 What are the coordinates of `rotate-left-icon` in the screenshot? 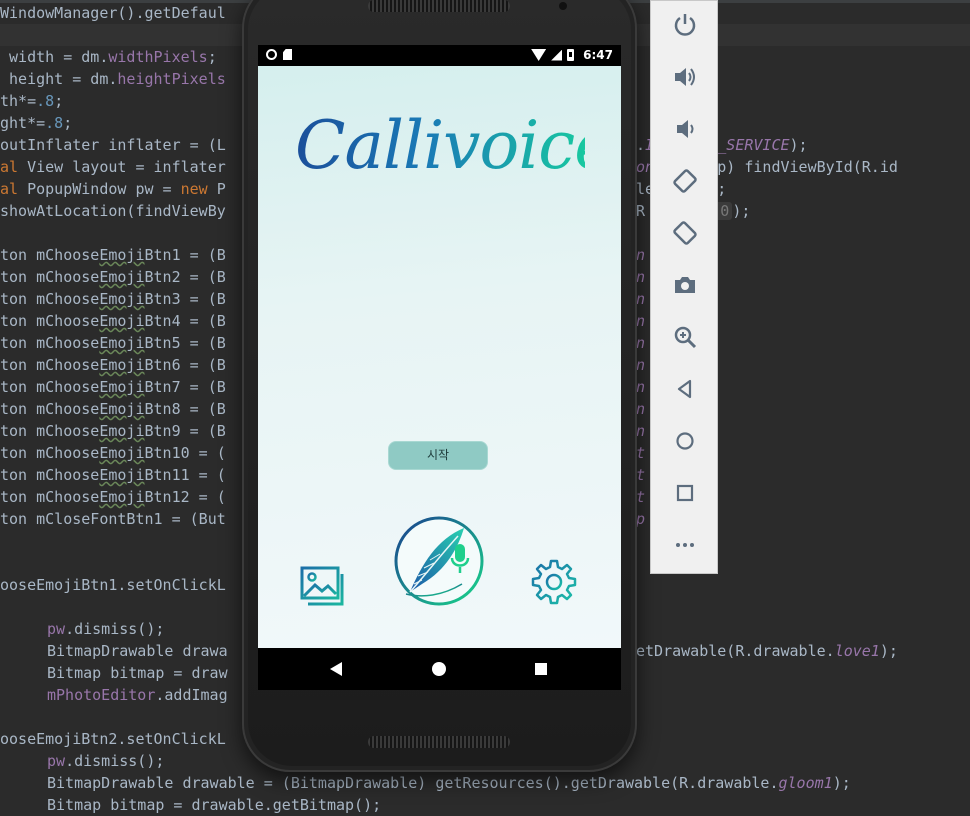 It's located at (685, 181).